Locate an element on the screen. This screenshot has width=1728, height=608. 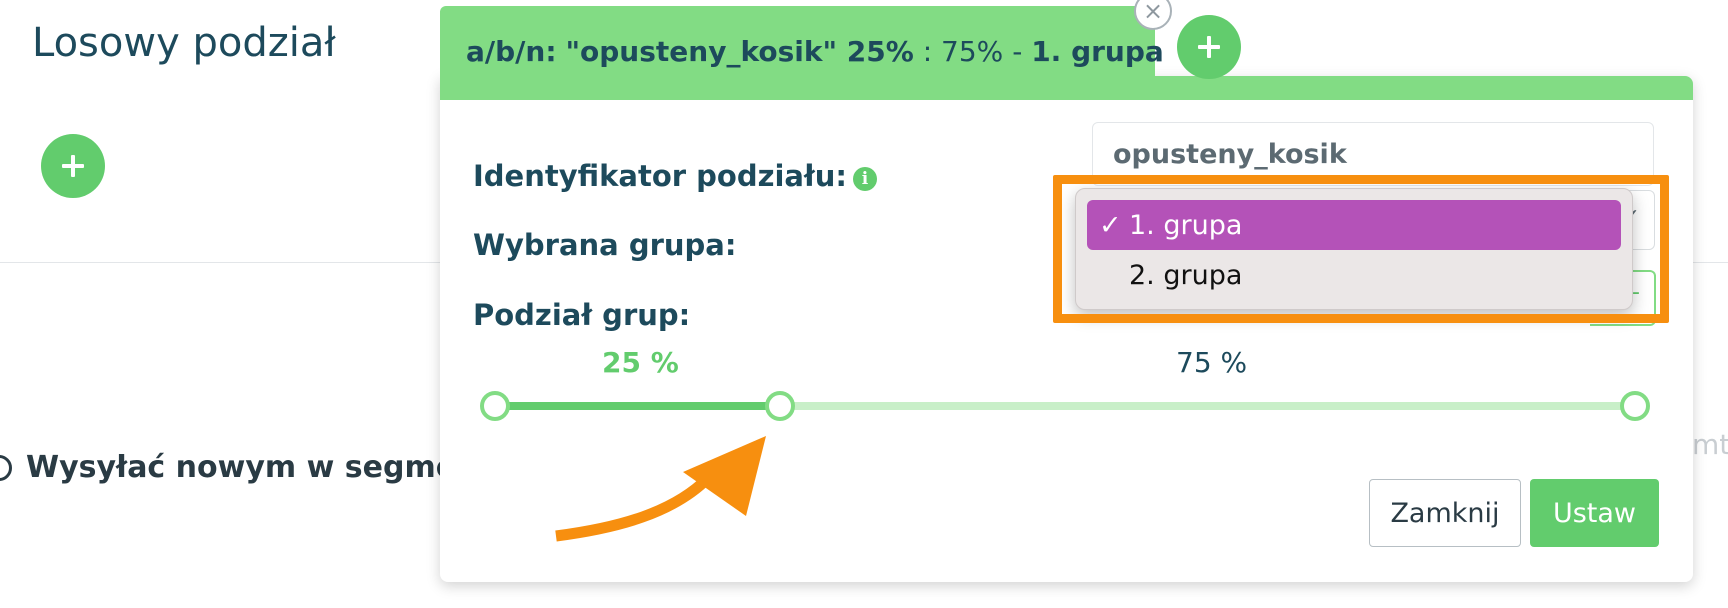
tab-group: 1. grupa is located at coordinates (1097, 51).